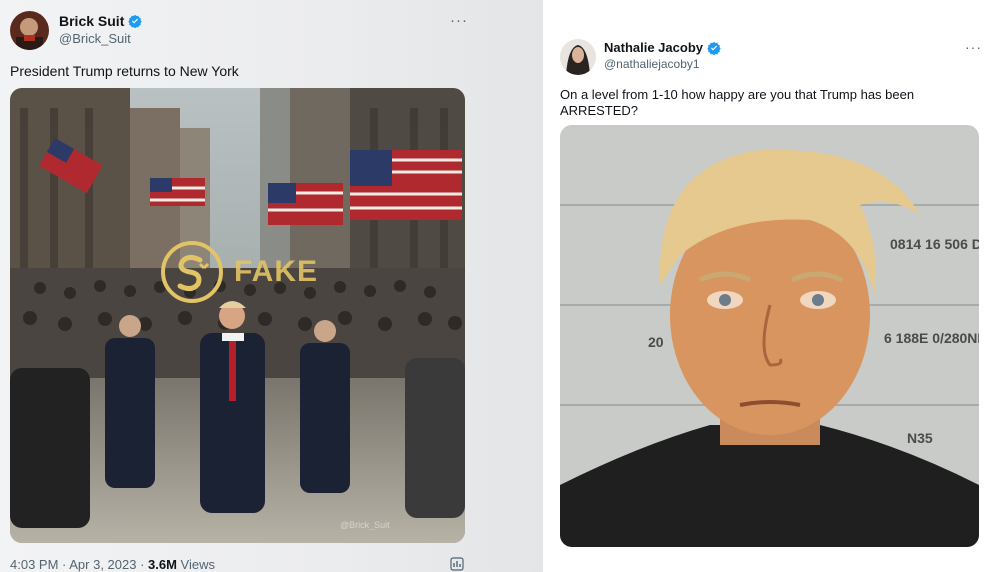 This screenshot has height=572, width=988. I want to click on author-name-row: Nathalie Jacoby, so click(662, 47).